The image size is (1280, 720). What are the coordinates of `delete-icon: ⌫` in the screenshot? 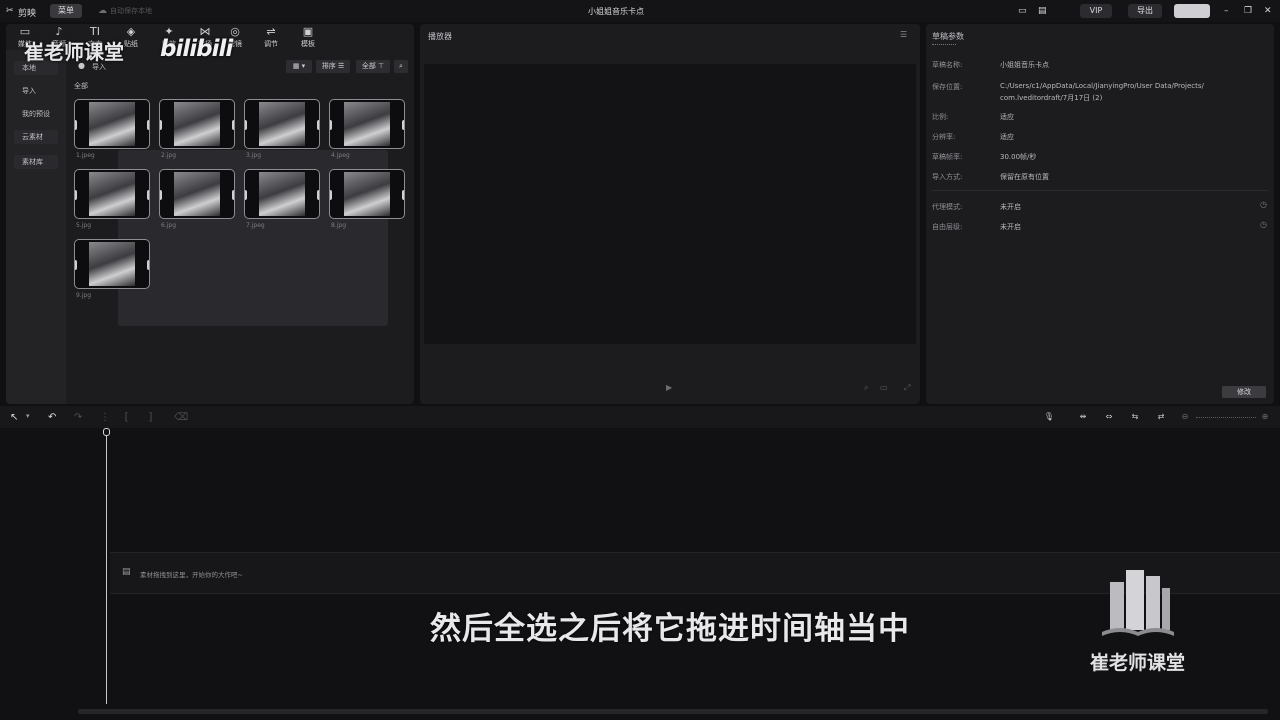 It's located at (181, 417).